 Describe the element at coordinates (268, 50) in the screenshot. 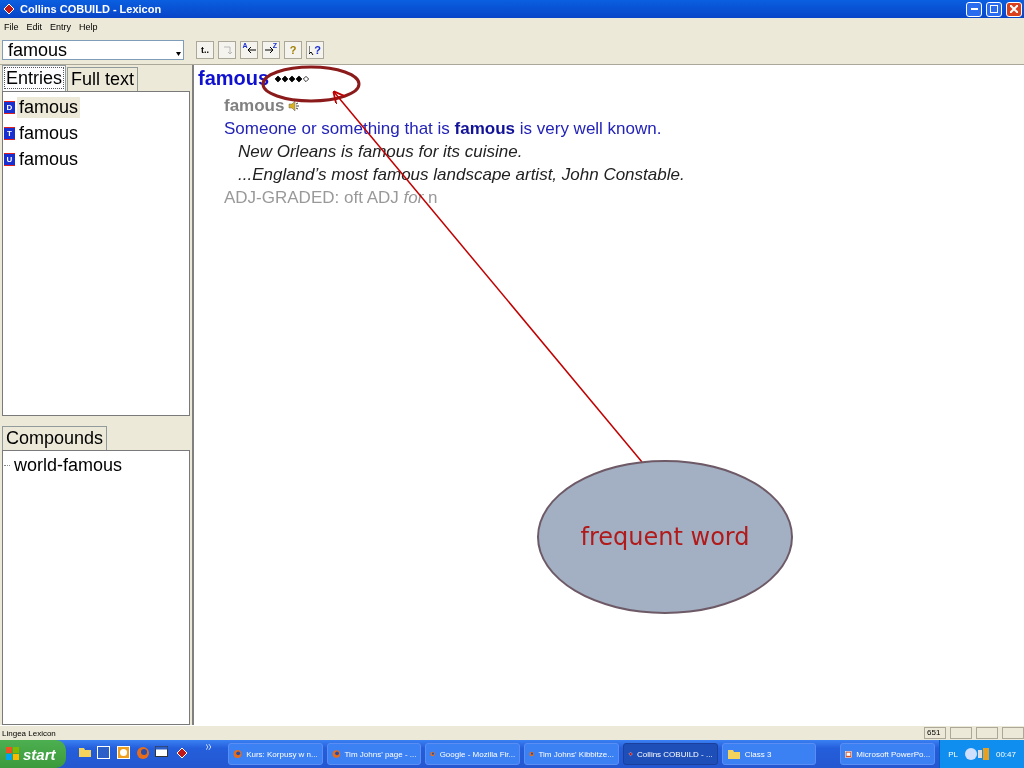

I see `arrow-right-icon` at that location.